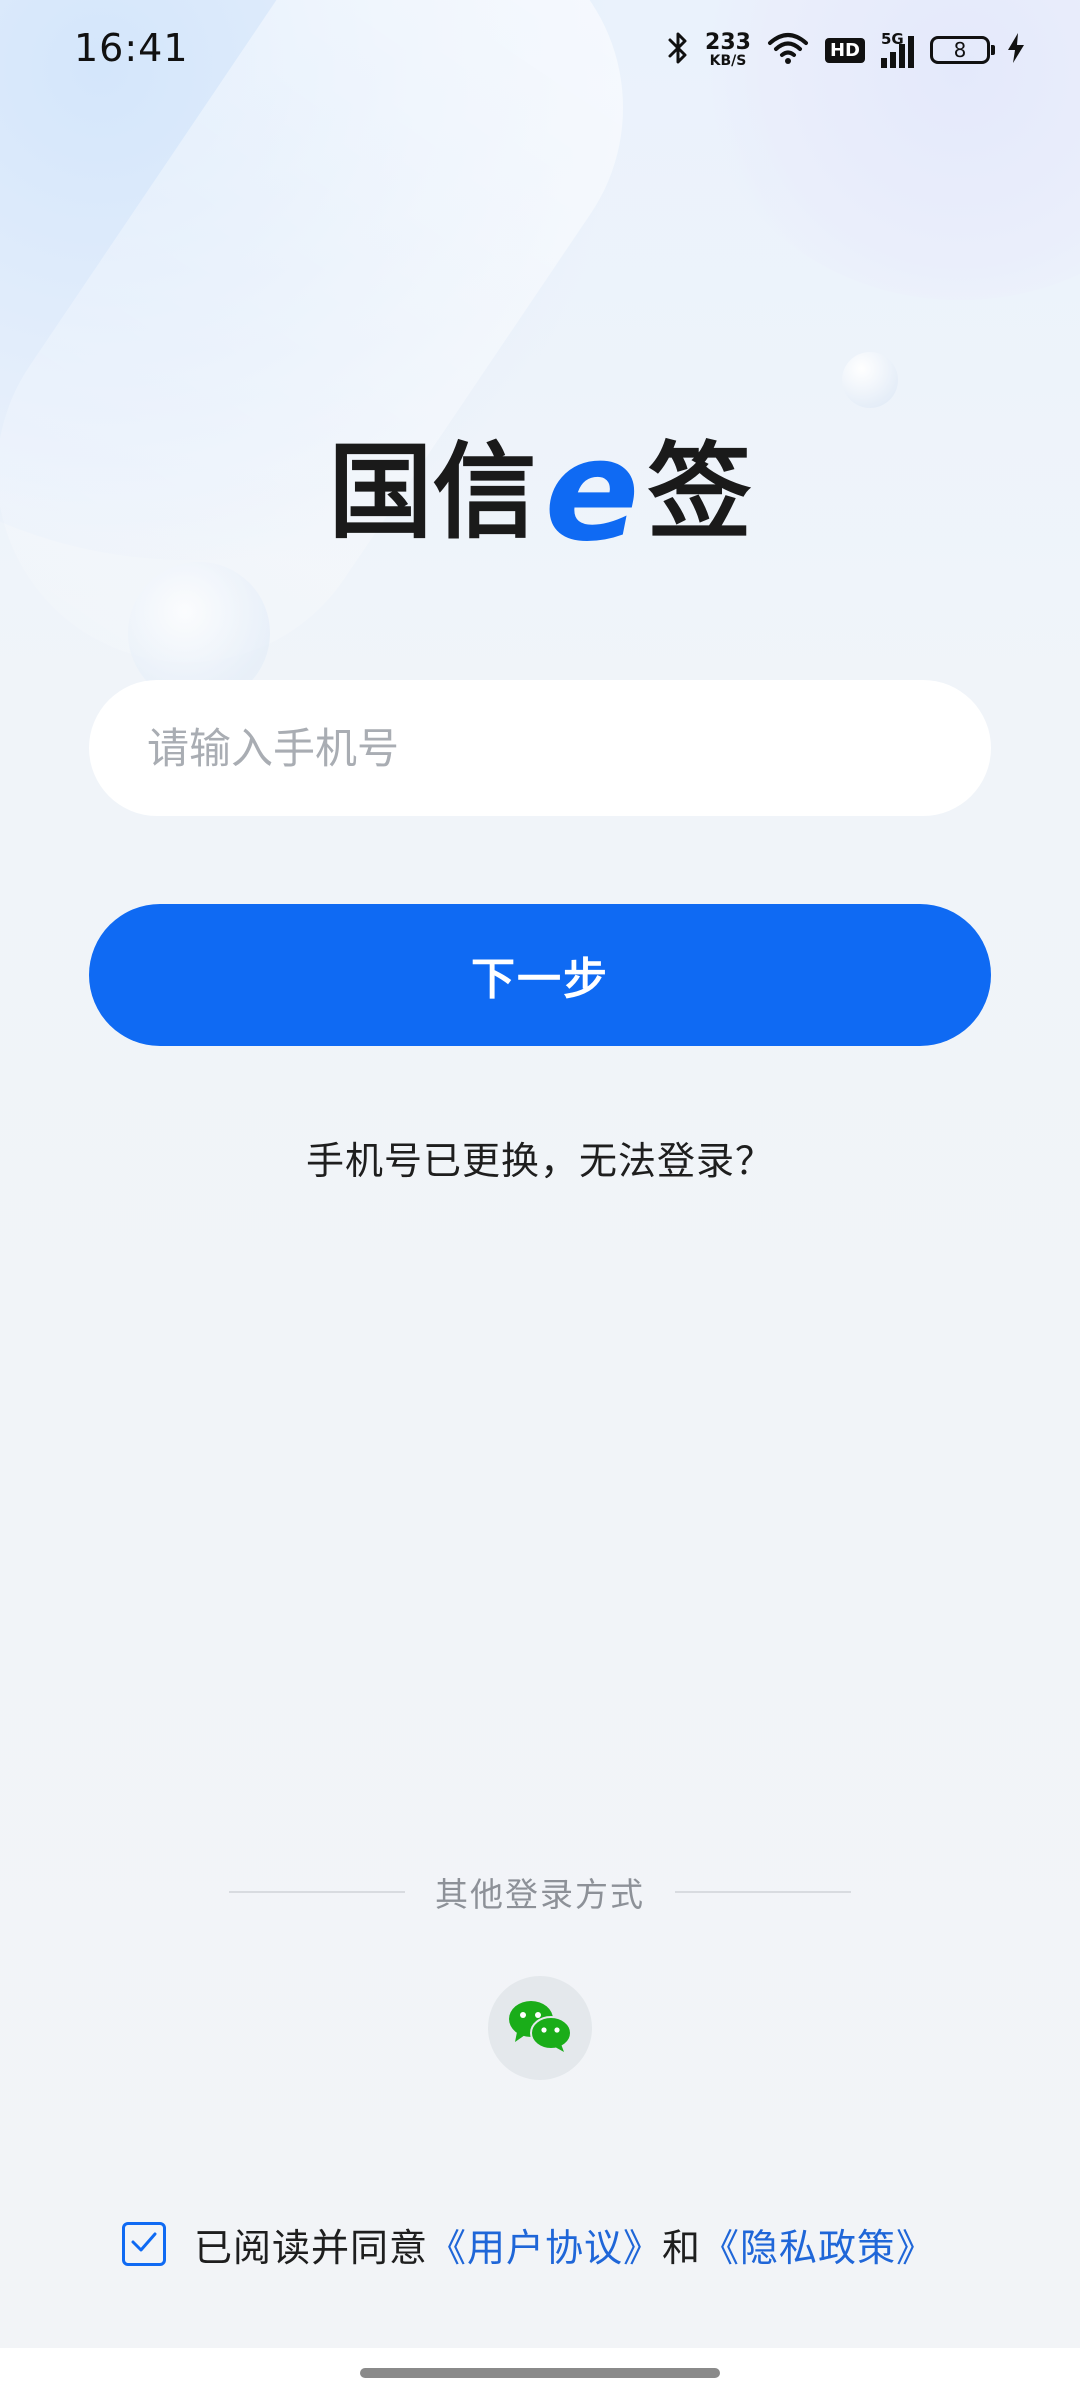 This screenshot has width=1080, height=2400. I want to click on home-indicator, so click(540, 2373).